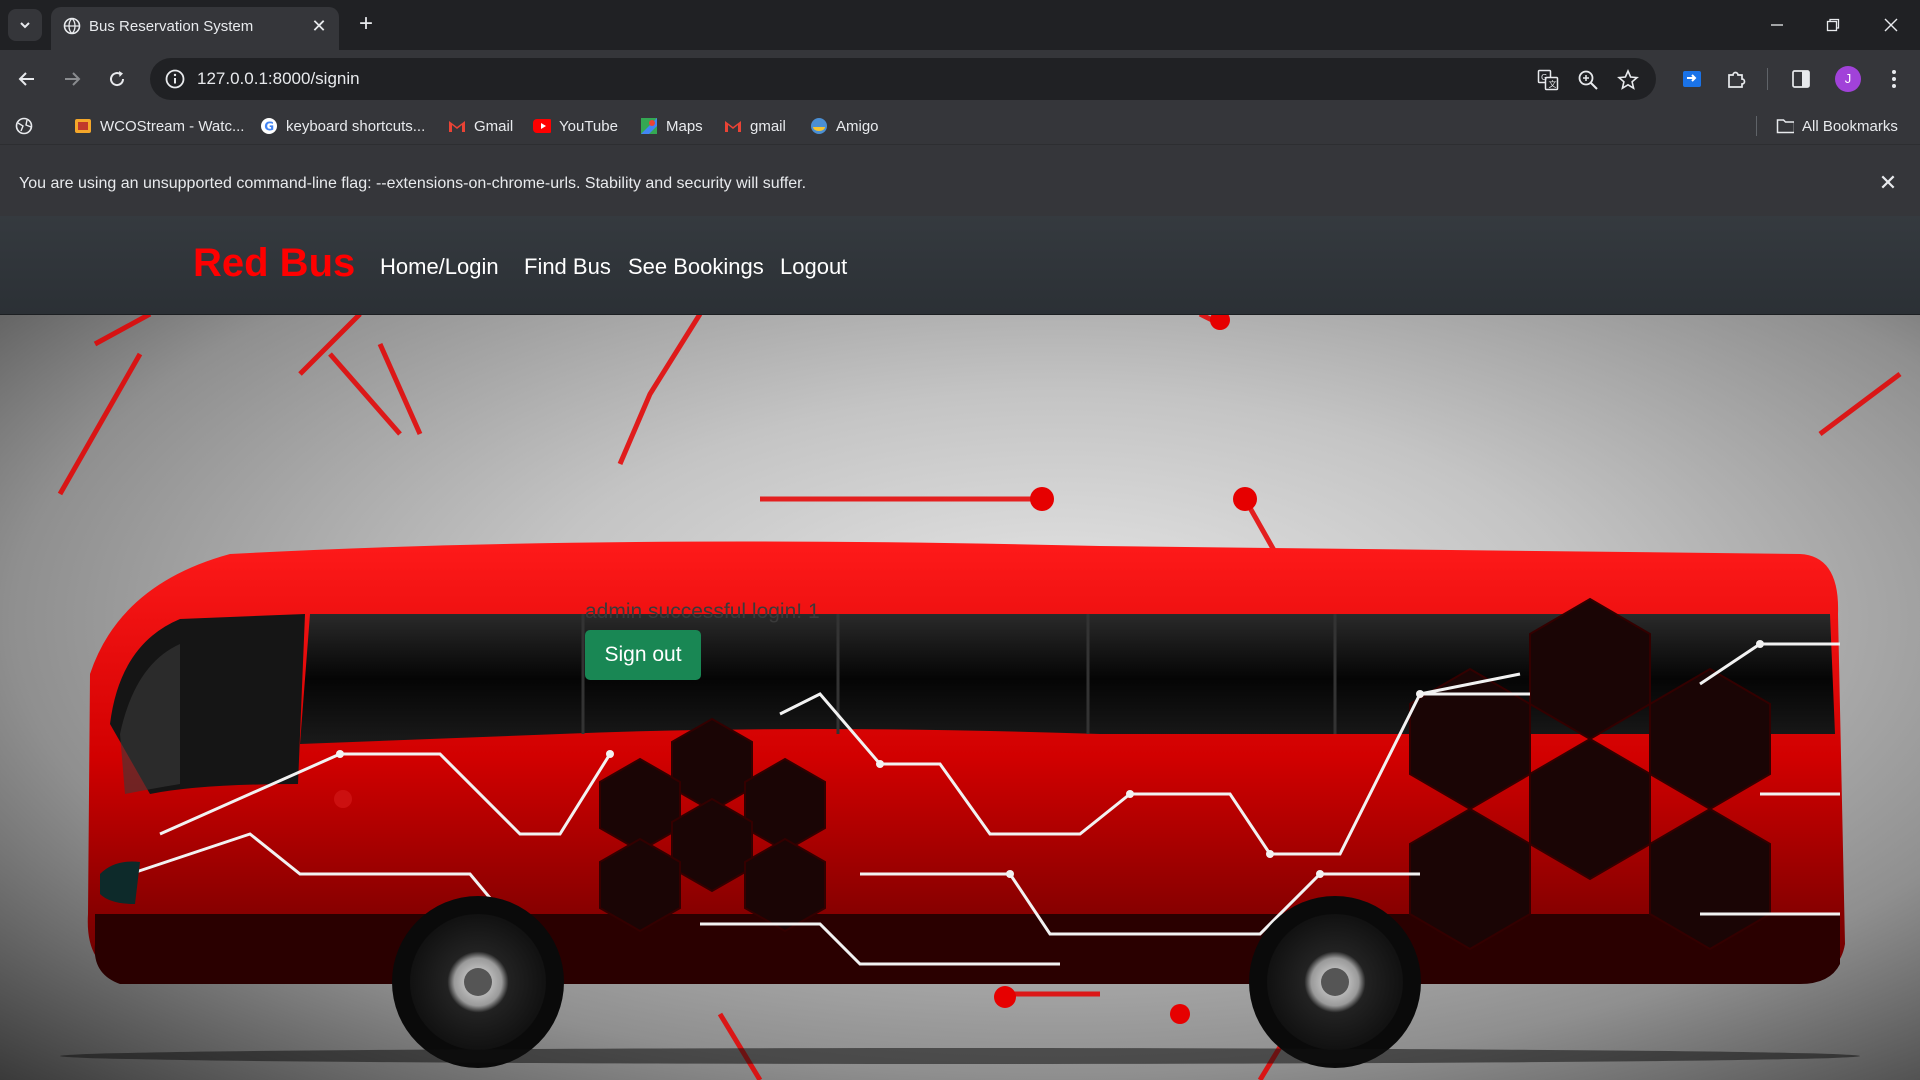 Image resolution: width=1920 pixels, height=1080 pixels. I want to click on nav-logout: Logout, so click(813, 267).